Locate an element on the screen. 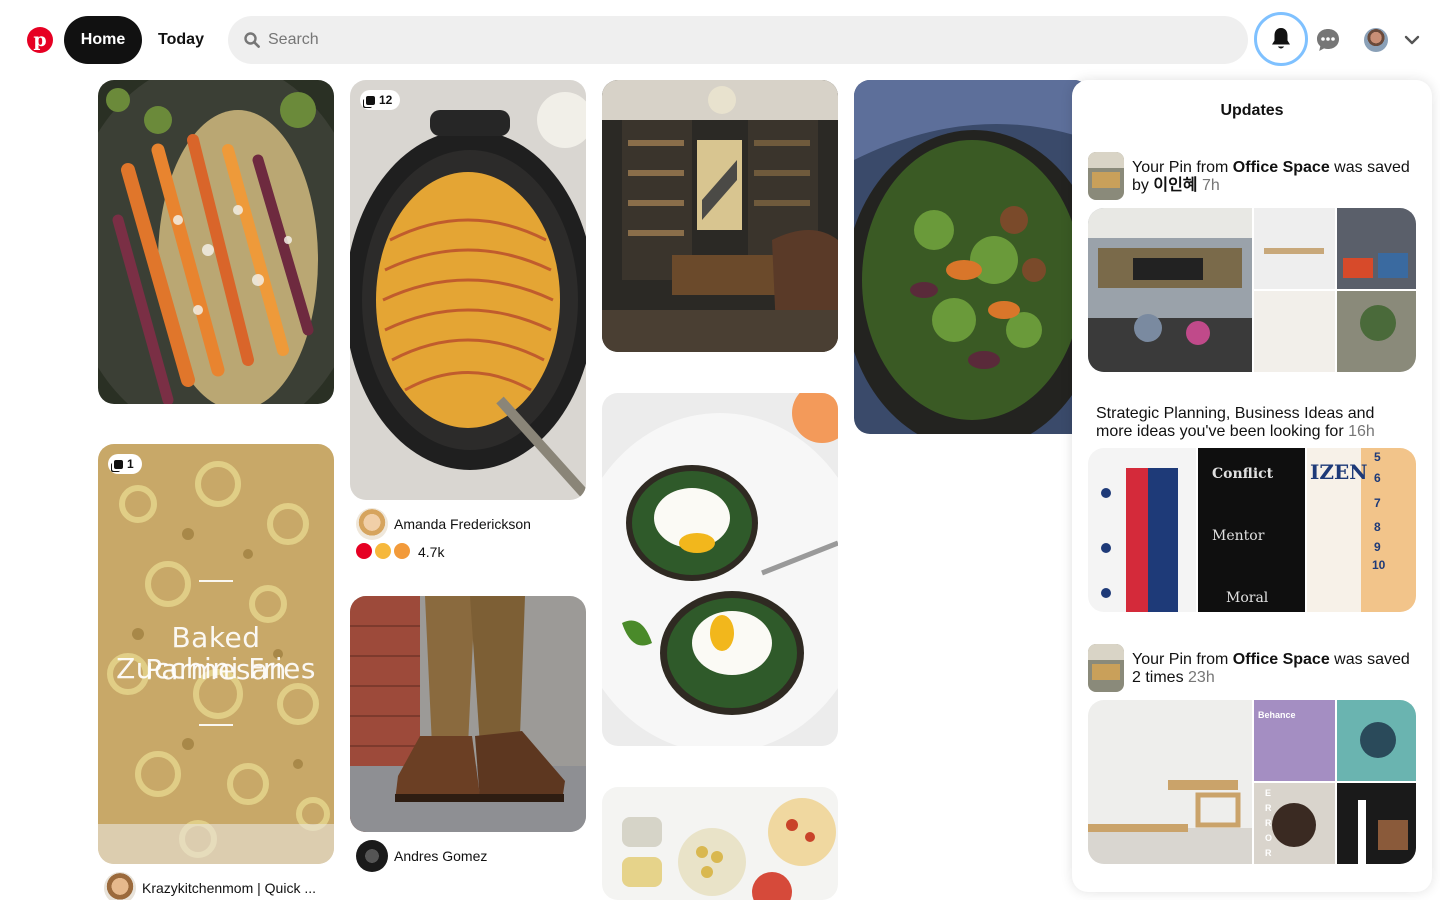 This screenshot has height=900, width=1440. collage-tile-number: 6 is located at coordinates (1377, 478).